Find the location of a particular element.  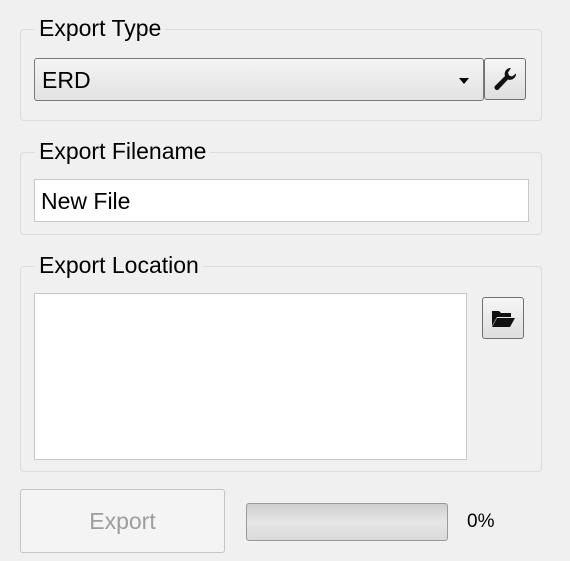

export-type-value: ERD is located at coordinates (66, 80).